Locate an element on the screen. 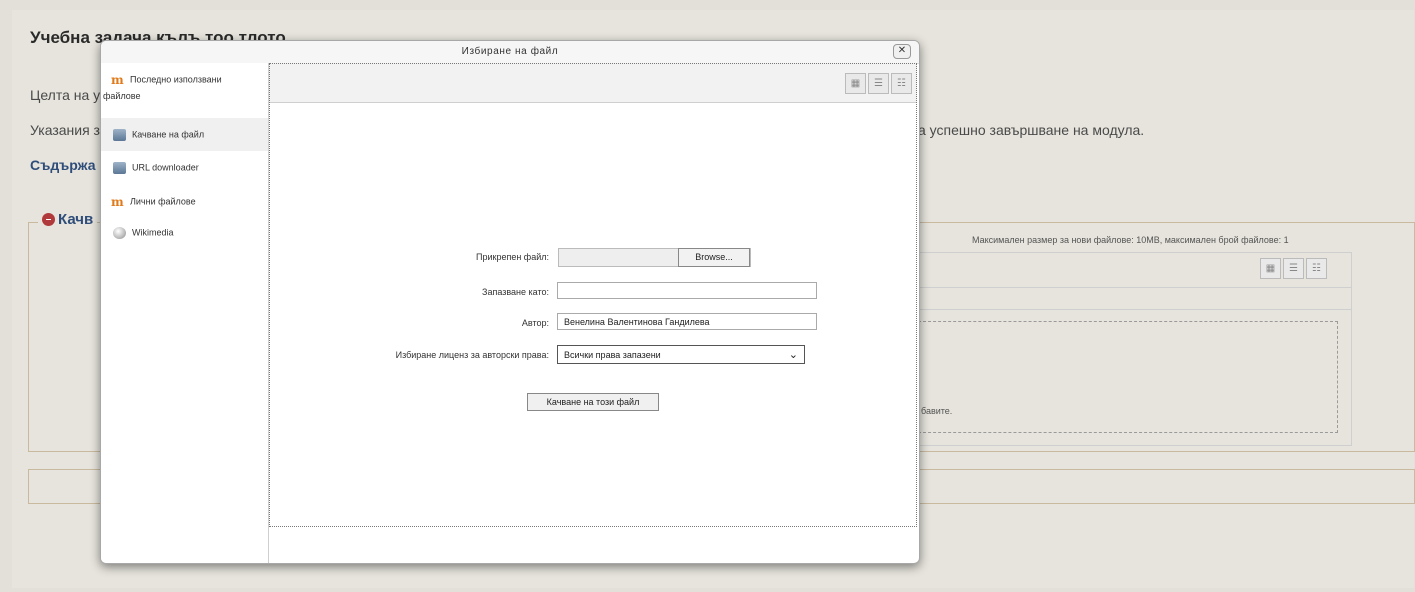 This screenshot has width=1415, height=592. sidebar-item-label: Последно използвани is located at coordinates (176, 79).